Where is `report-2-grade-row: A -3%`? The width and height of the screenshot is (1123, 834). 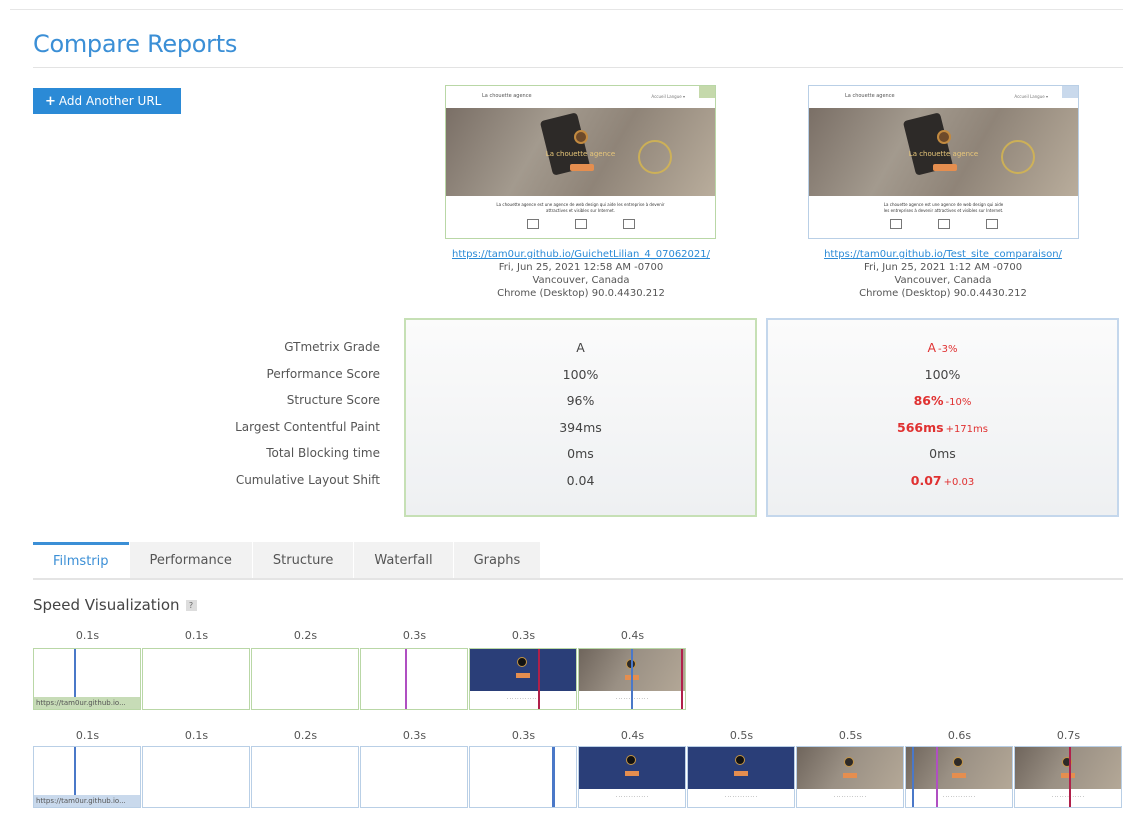
report-2-grade-row: A -3% is located at coordinates (942, 353).